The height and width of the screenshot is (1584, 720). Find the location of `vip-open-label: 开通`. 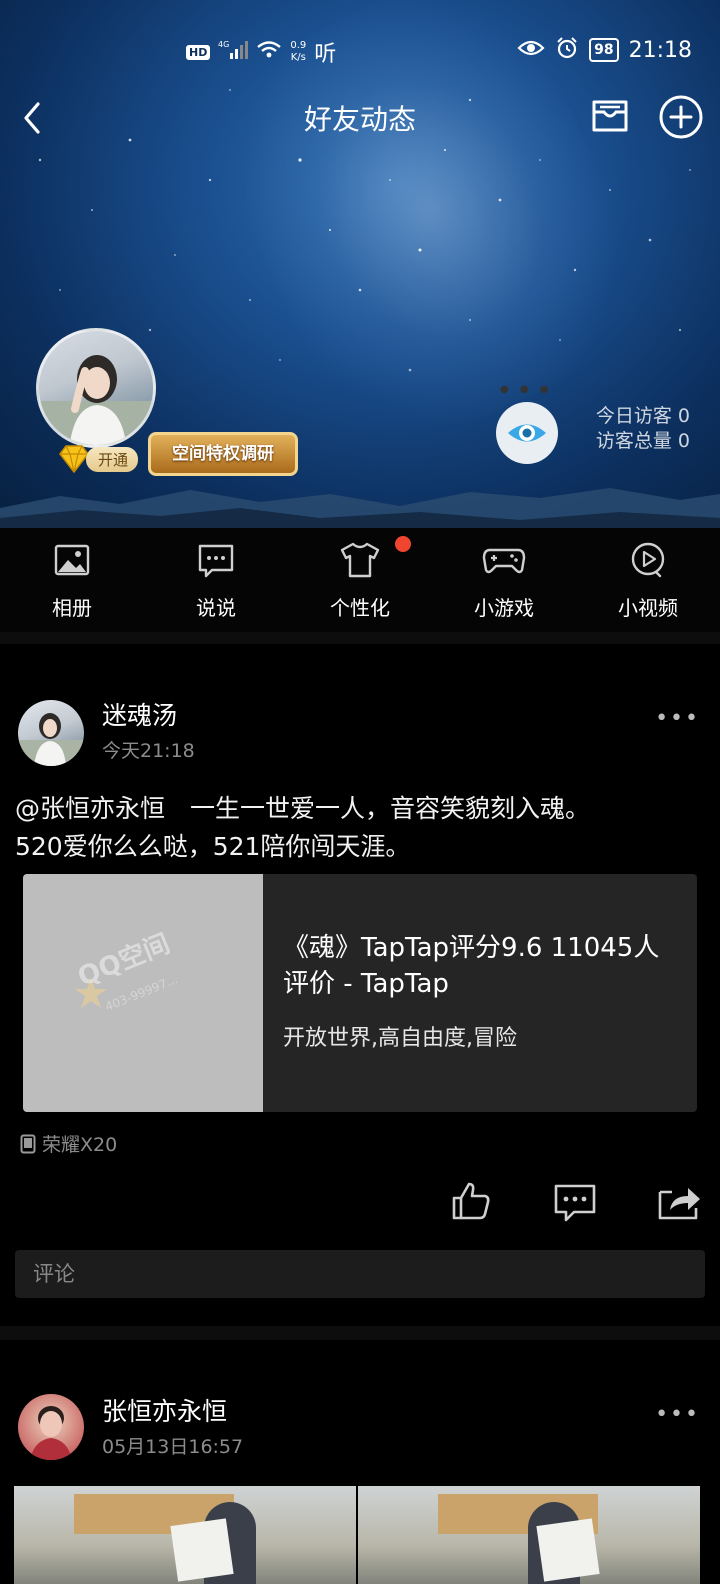

vip-open-label: 开通 is located at coordinates (112, 459).